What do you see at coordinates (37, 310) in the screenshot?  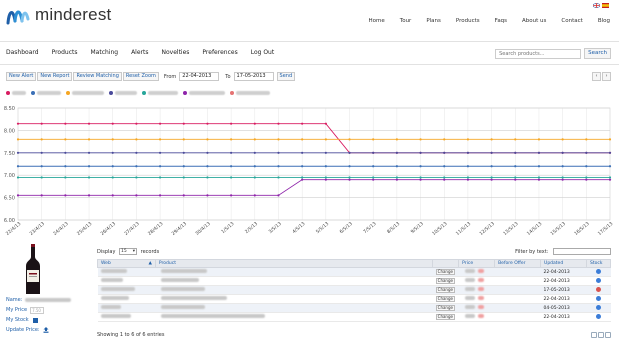 I see `my-price-input: 7.50` at bounding box center [37, 310].